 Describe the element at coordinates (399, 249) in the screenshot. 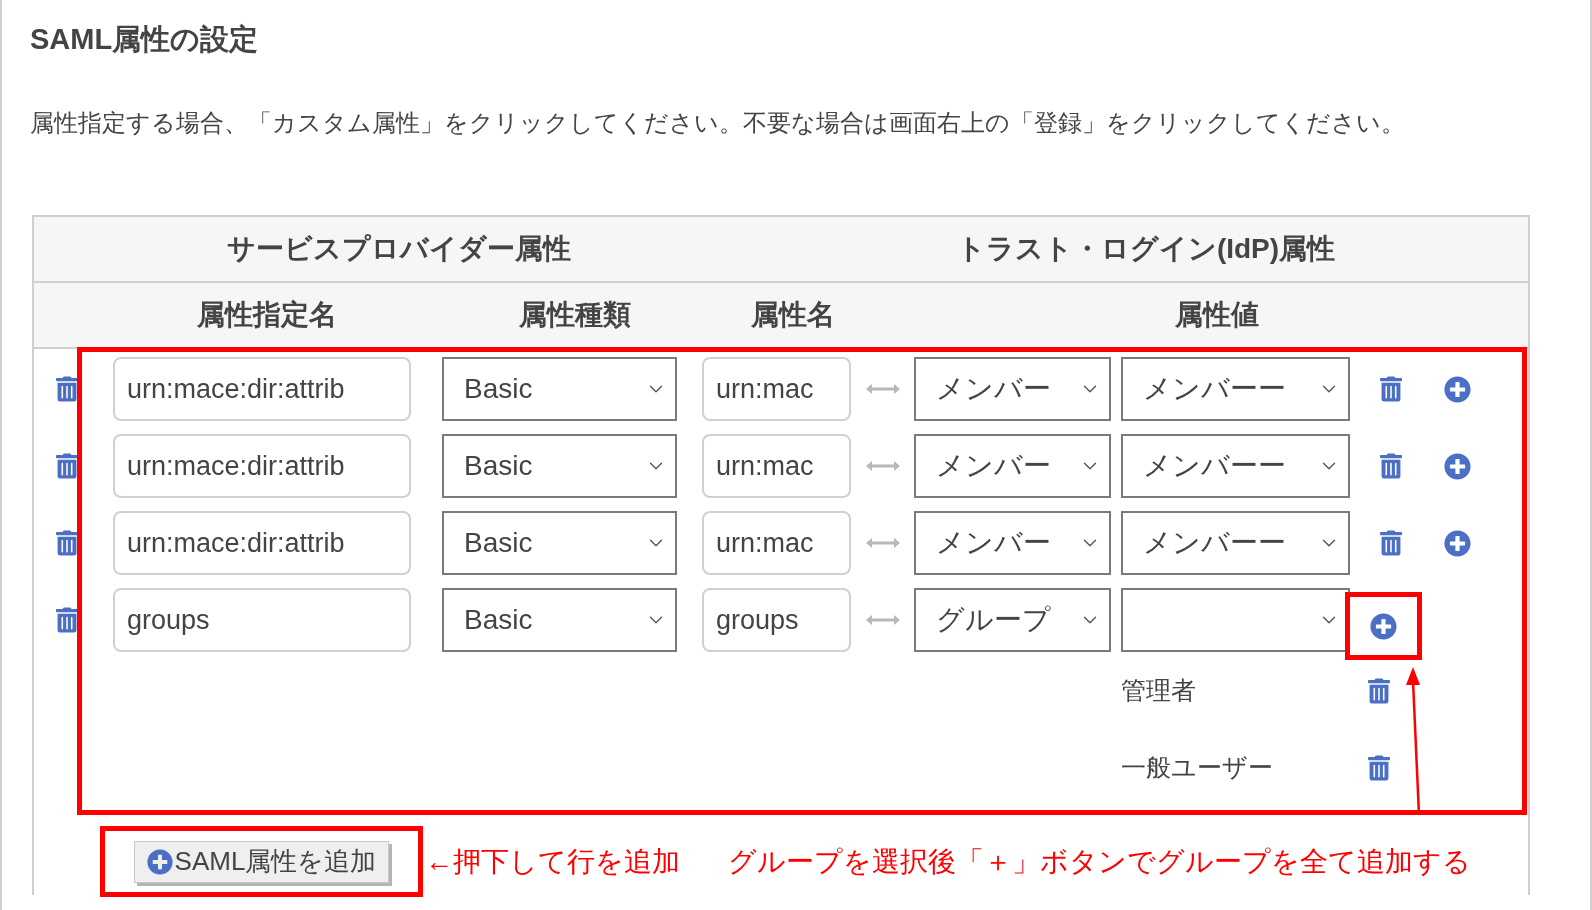

I see `group-header: サービスプロバイダー属性` at that location.